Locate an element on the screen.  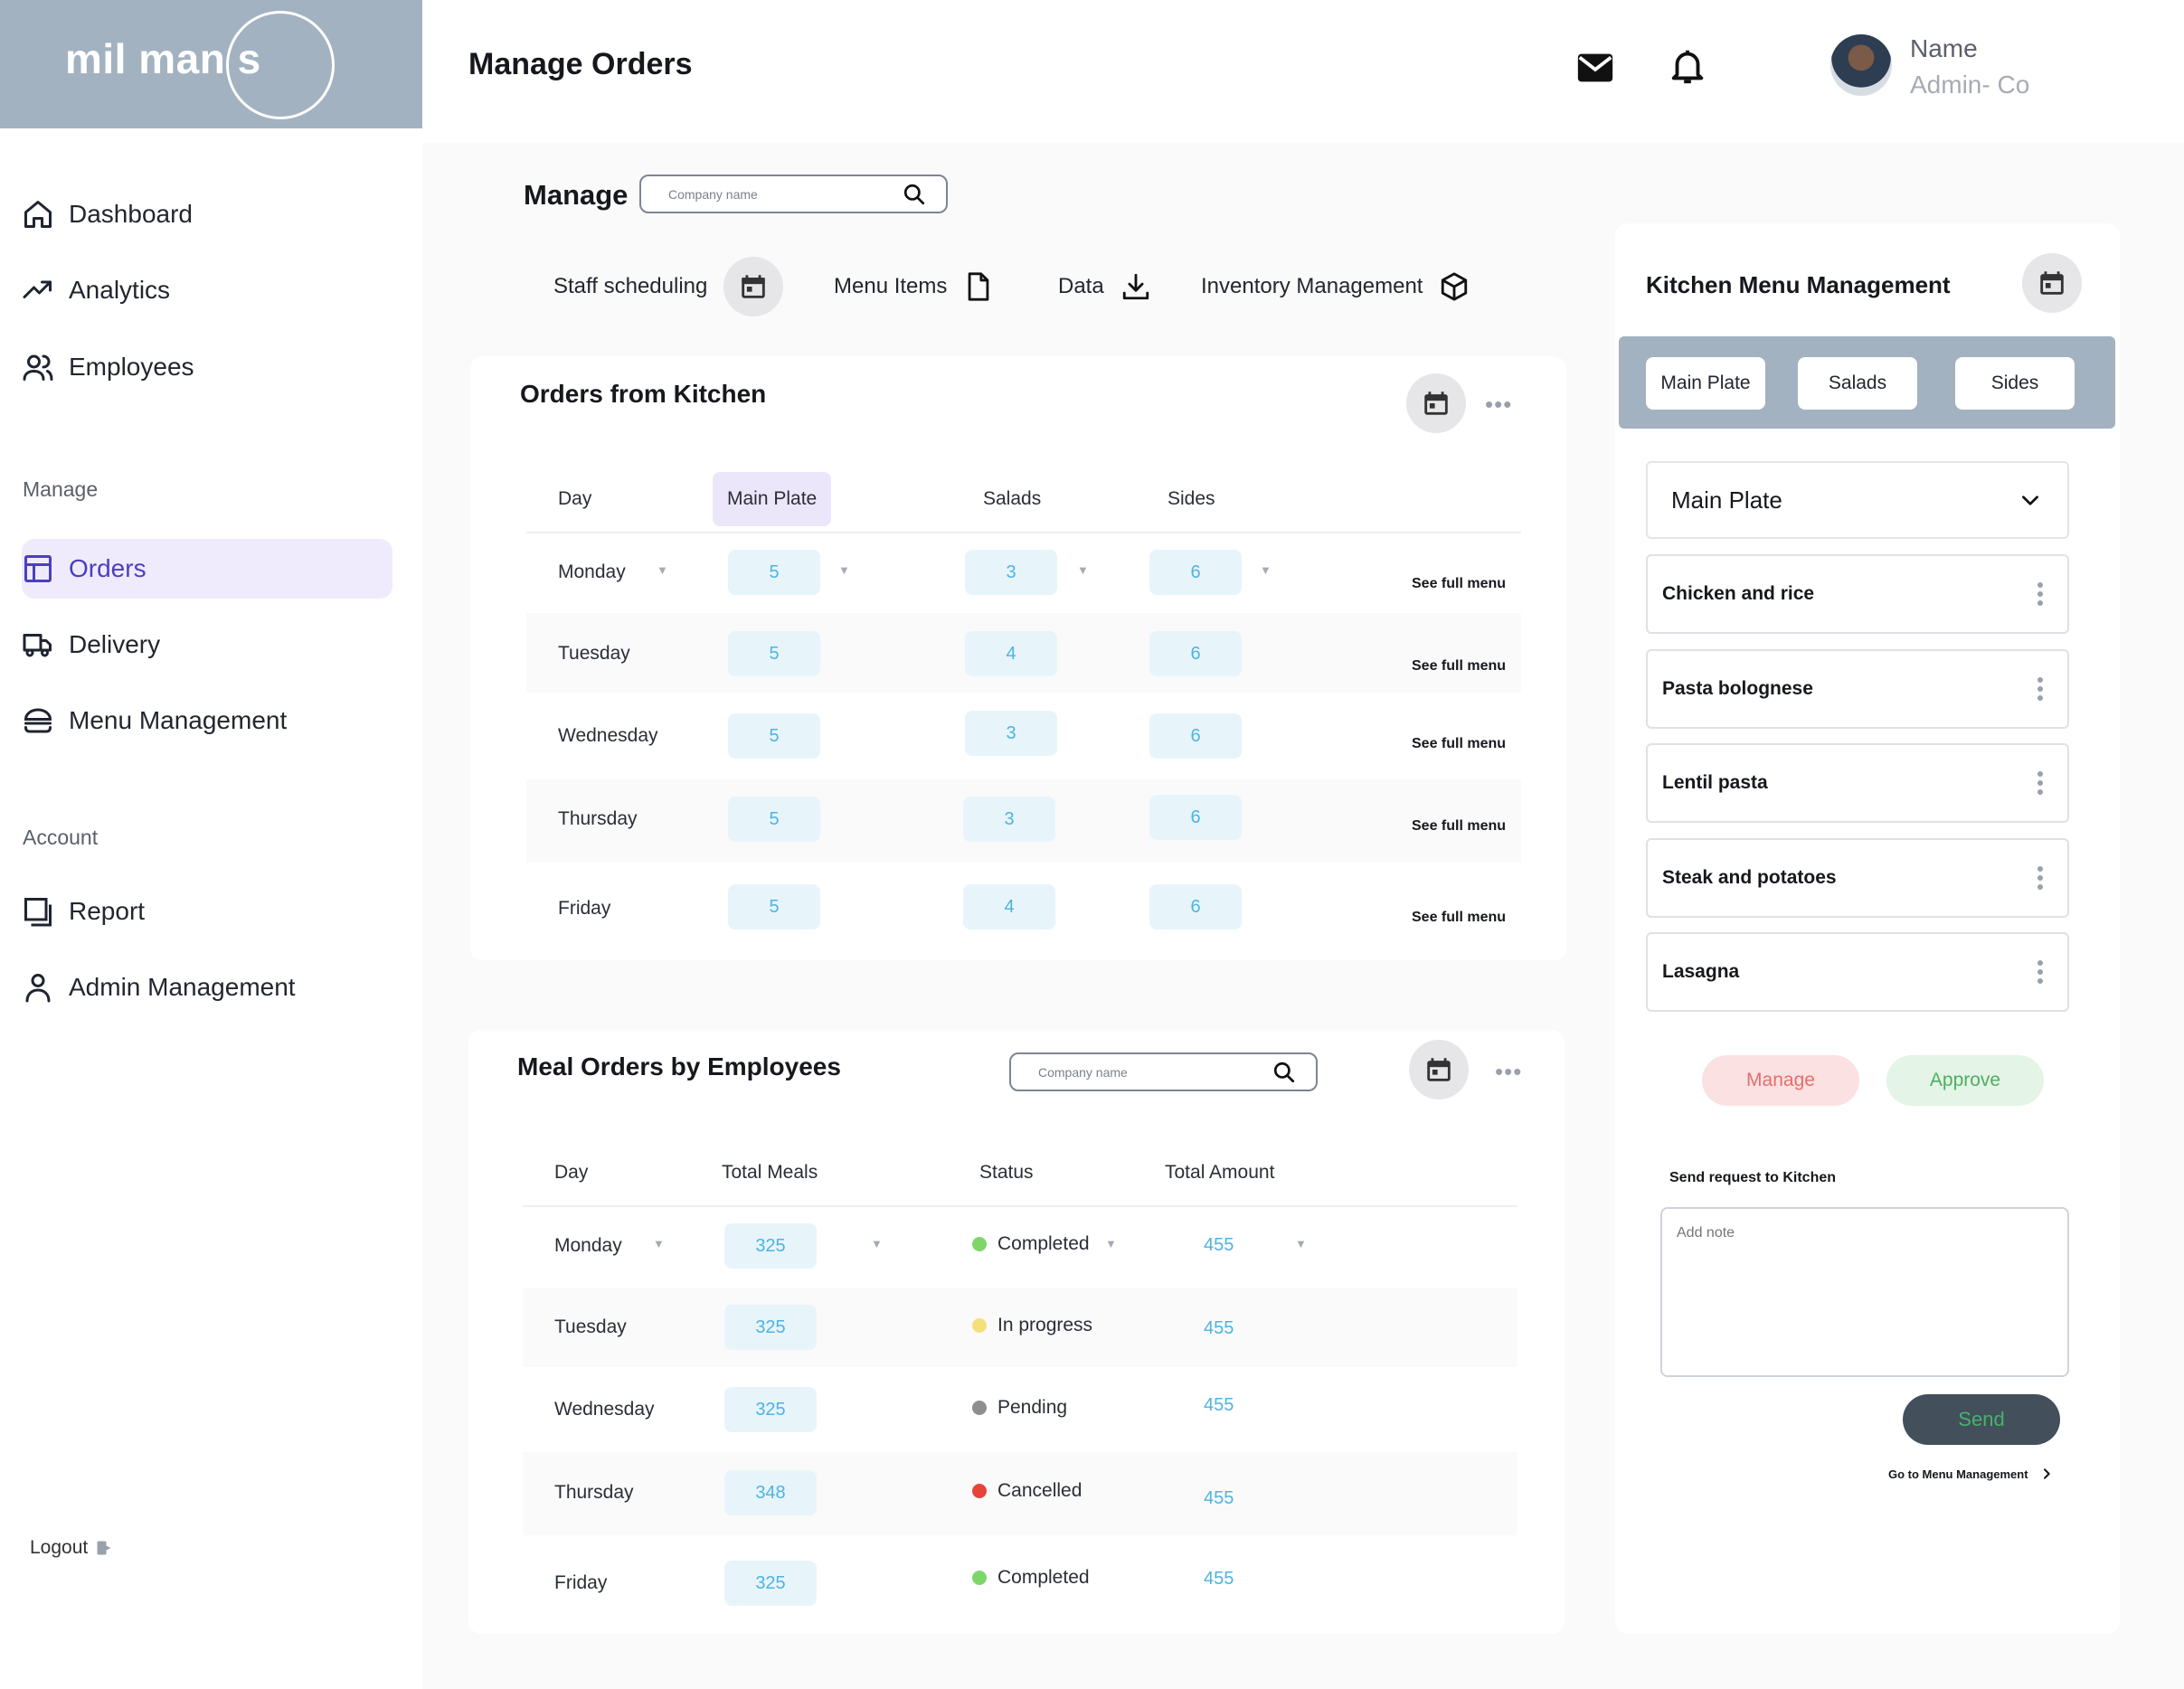
send-button: Send is located at coordinates (1982, 1420).